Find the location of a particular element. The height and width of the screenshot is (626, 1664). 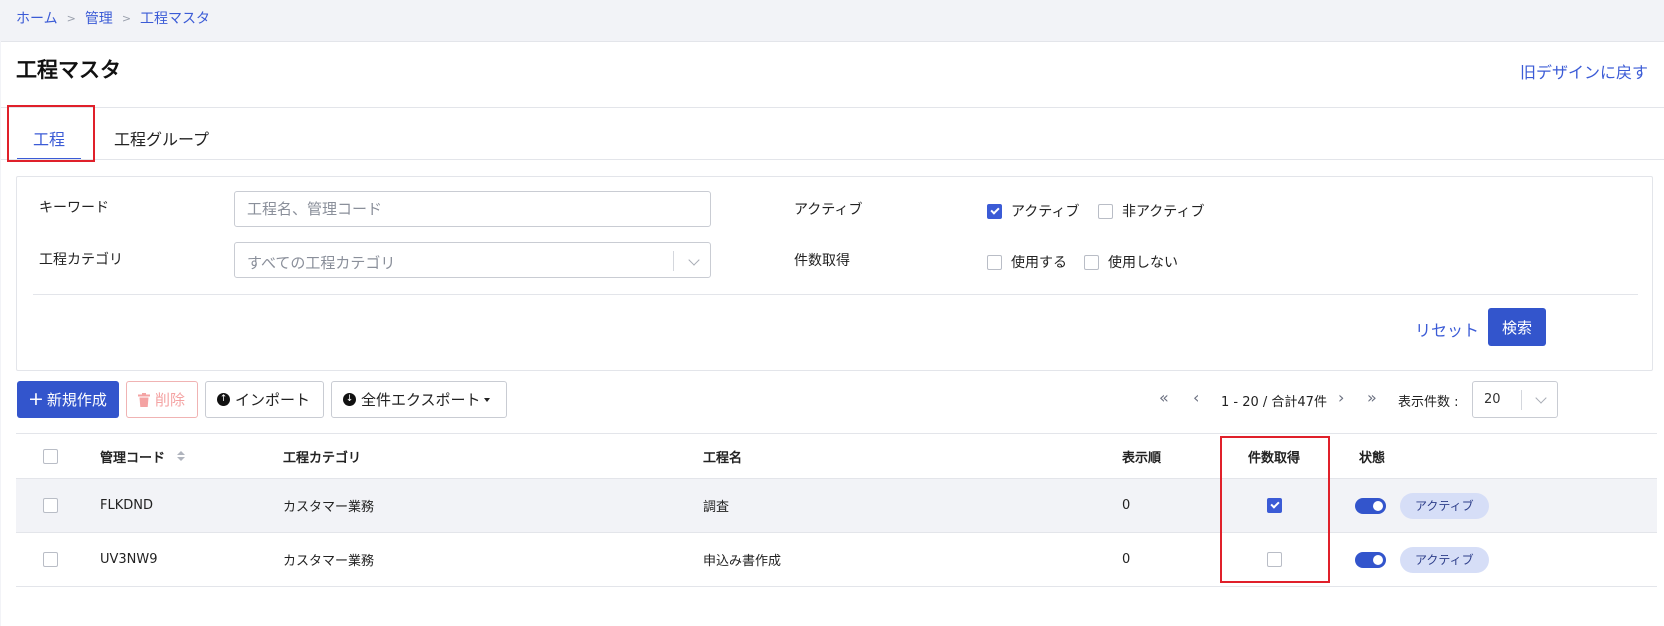

export-button: ↓ 全件エクスポート is located at coordinates (419, 399).